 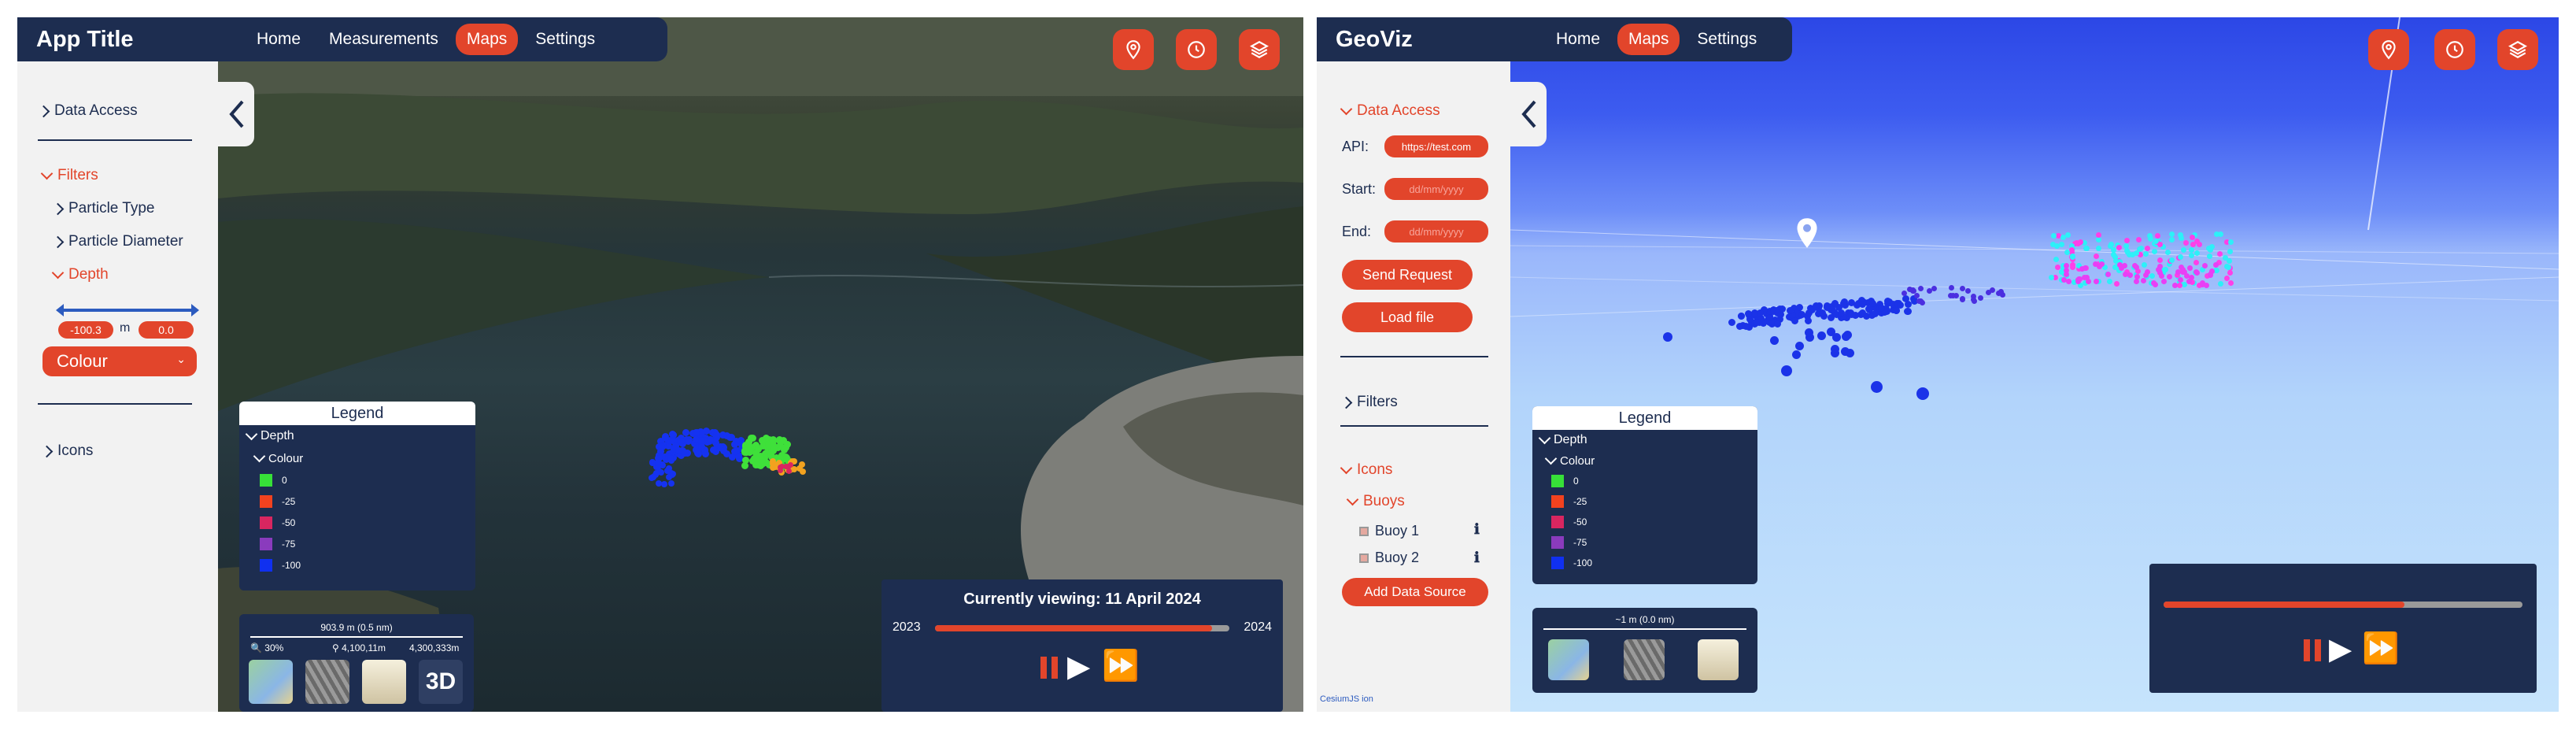 What do you see at coordinates (82, 361) in the screenshot?
I see `select-value: Colour` at bounding box center [82, 361].